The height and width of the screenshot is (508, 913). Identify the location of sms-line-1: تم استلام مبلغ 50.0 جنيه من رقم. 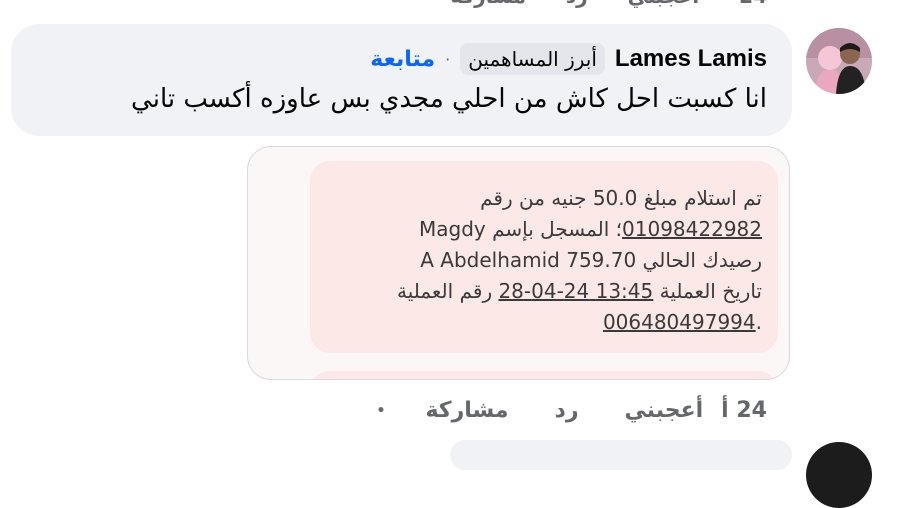
(621, 198).